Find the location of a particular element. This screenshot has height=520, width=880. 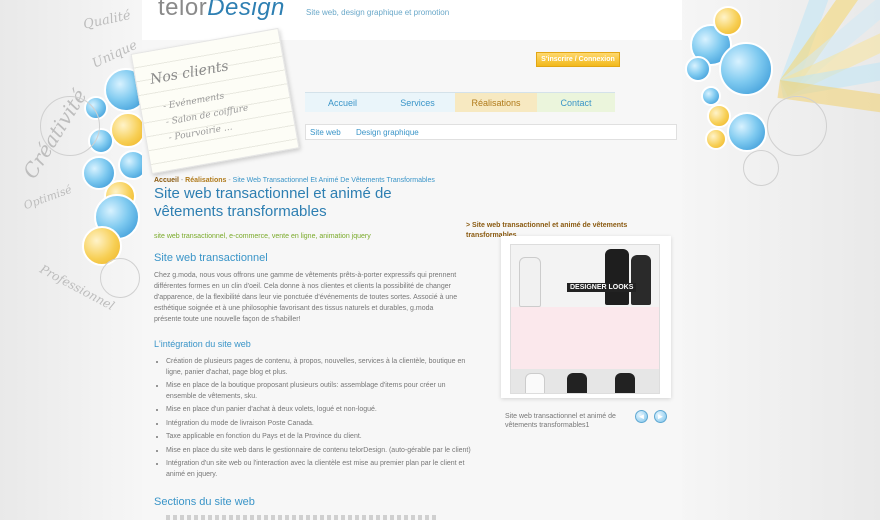

cut-off-text is located at coordinates (301, 517).